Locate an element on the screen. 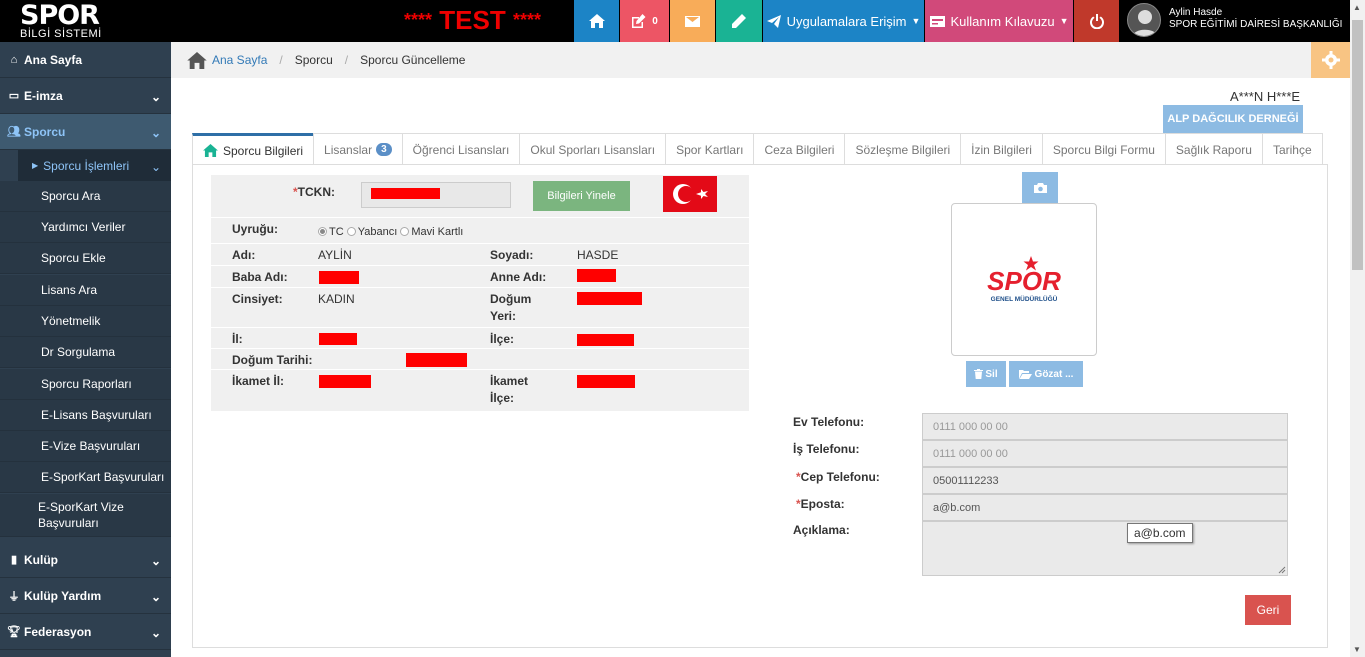 This screenshot has height=657, width=1365. cep-telefonu-input: 05001112233 is located at coordinates (1105, 480).